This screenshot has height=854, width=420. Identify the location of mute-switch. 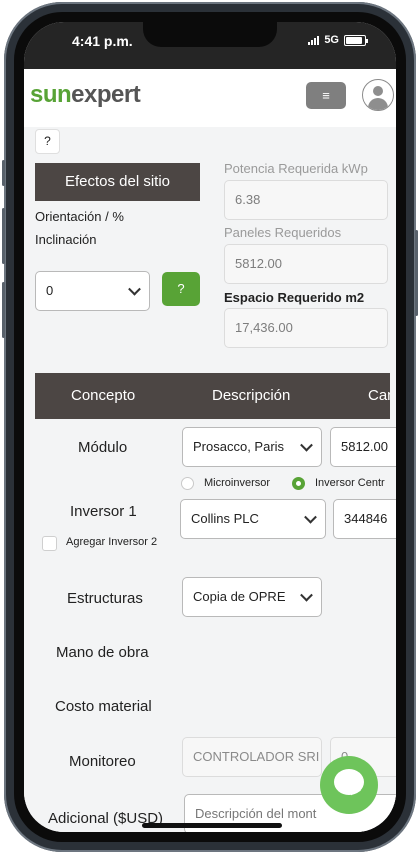
(3, 173).